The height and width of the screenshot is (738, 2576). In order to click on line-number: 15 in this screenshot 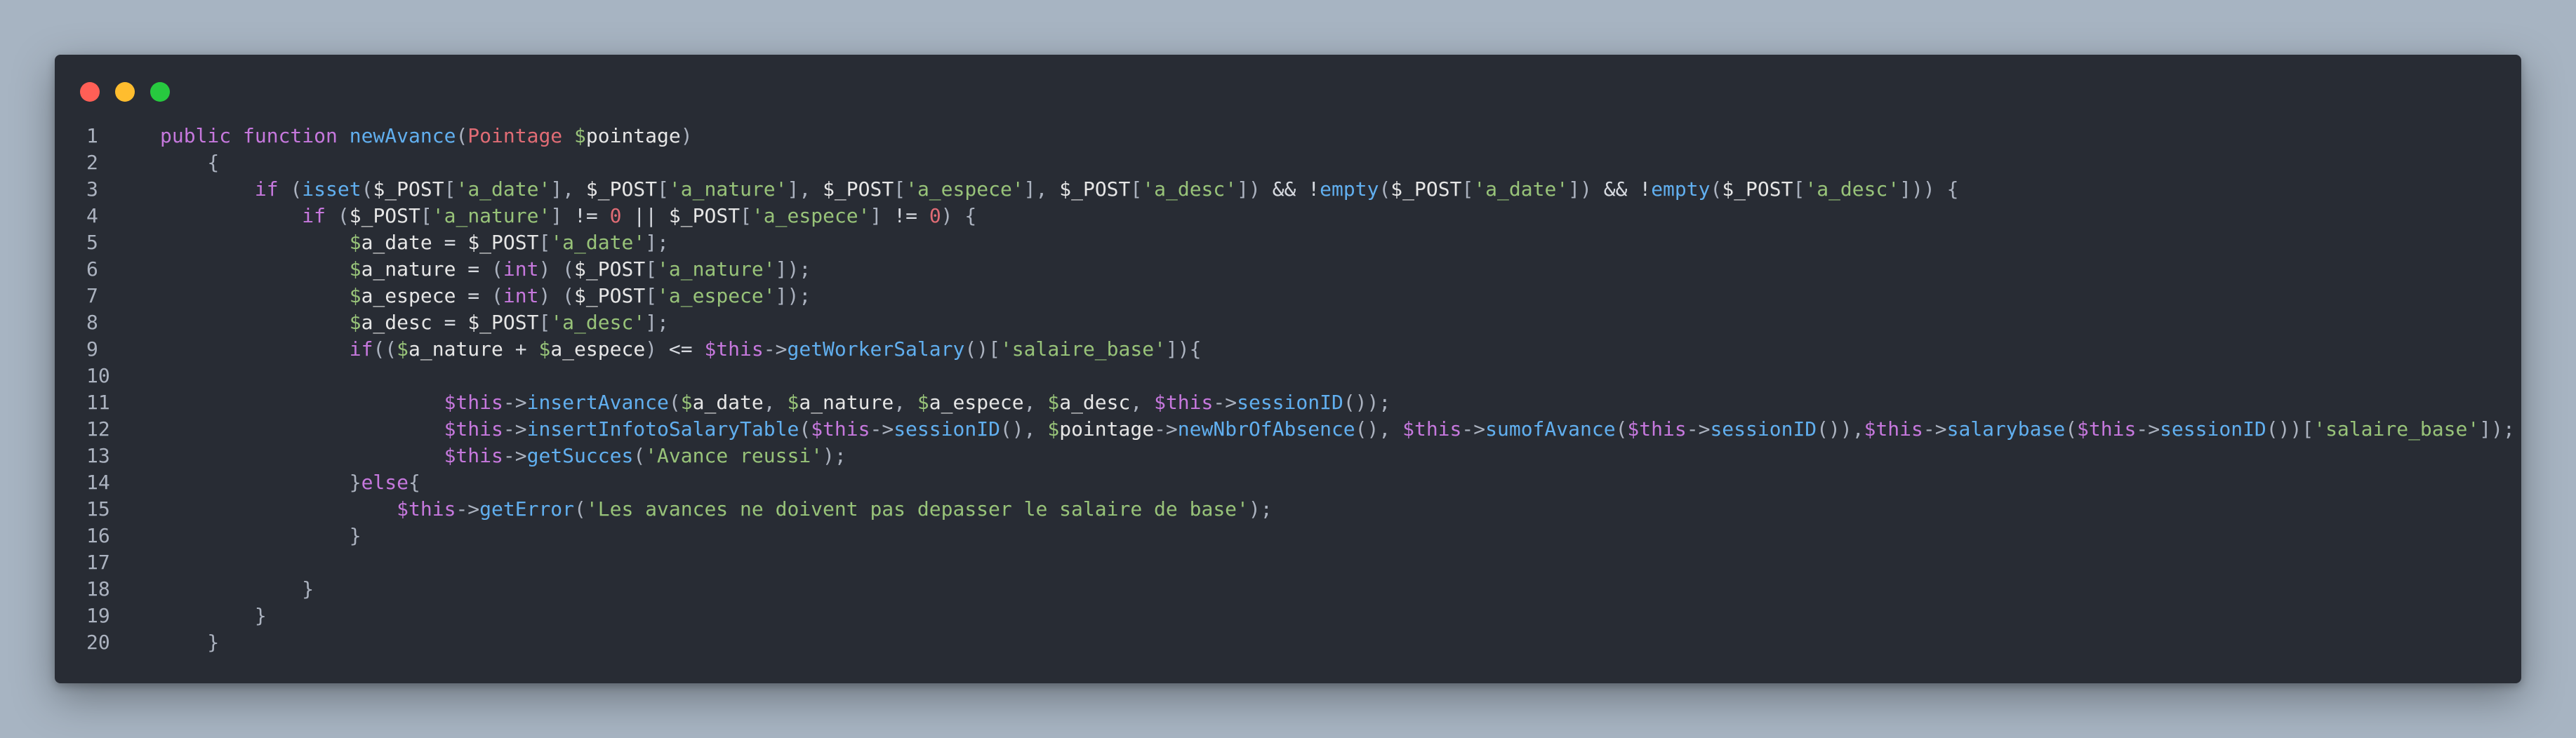, I will do `click(98, 509)`.